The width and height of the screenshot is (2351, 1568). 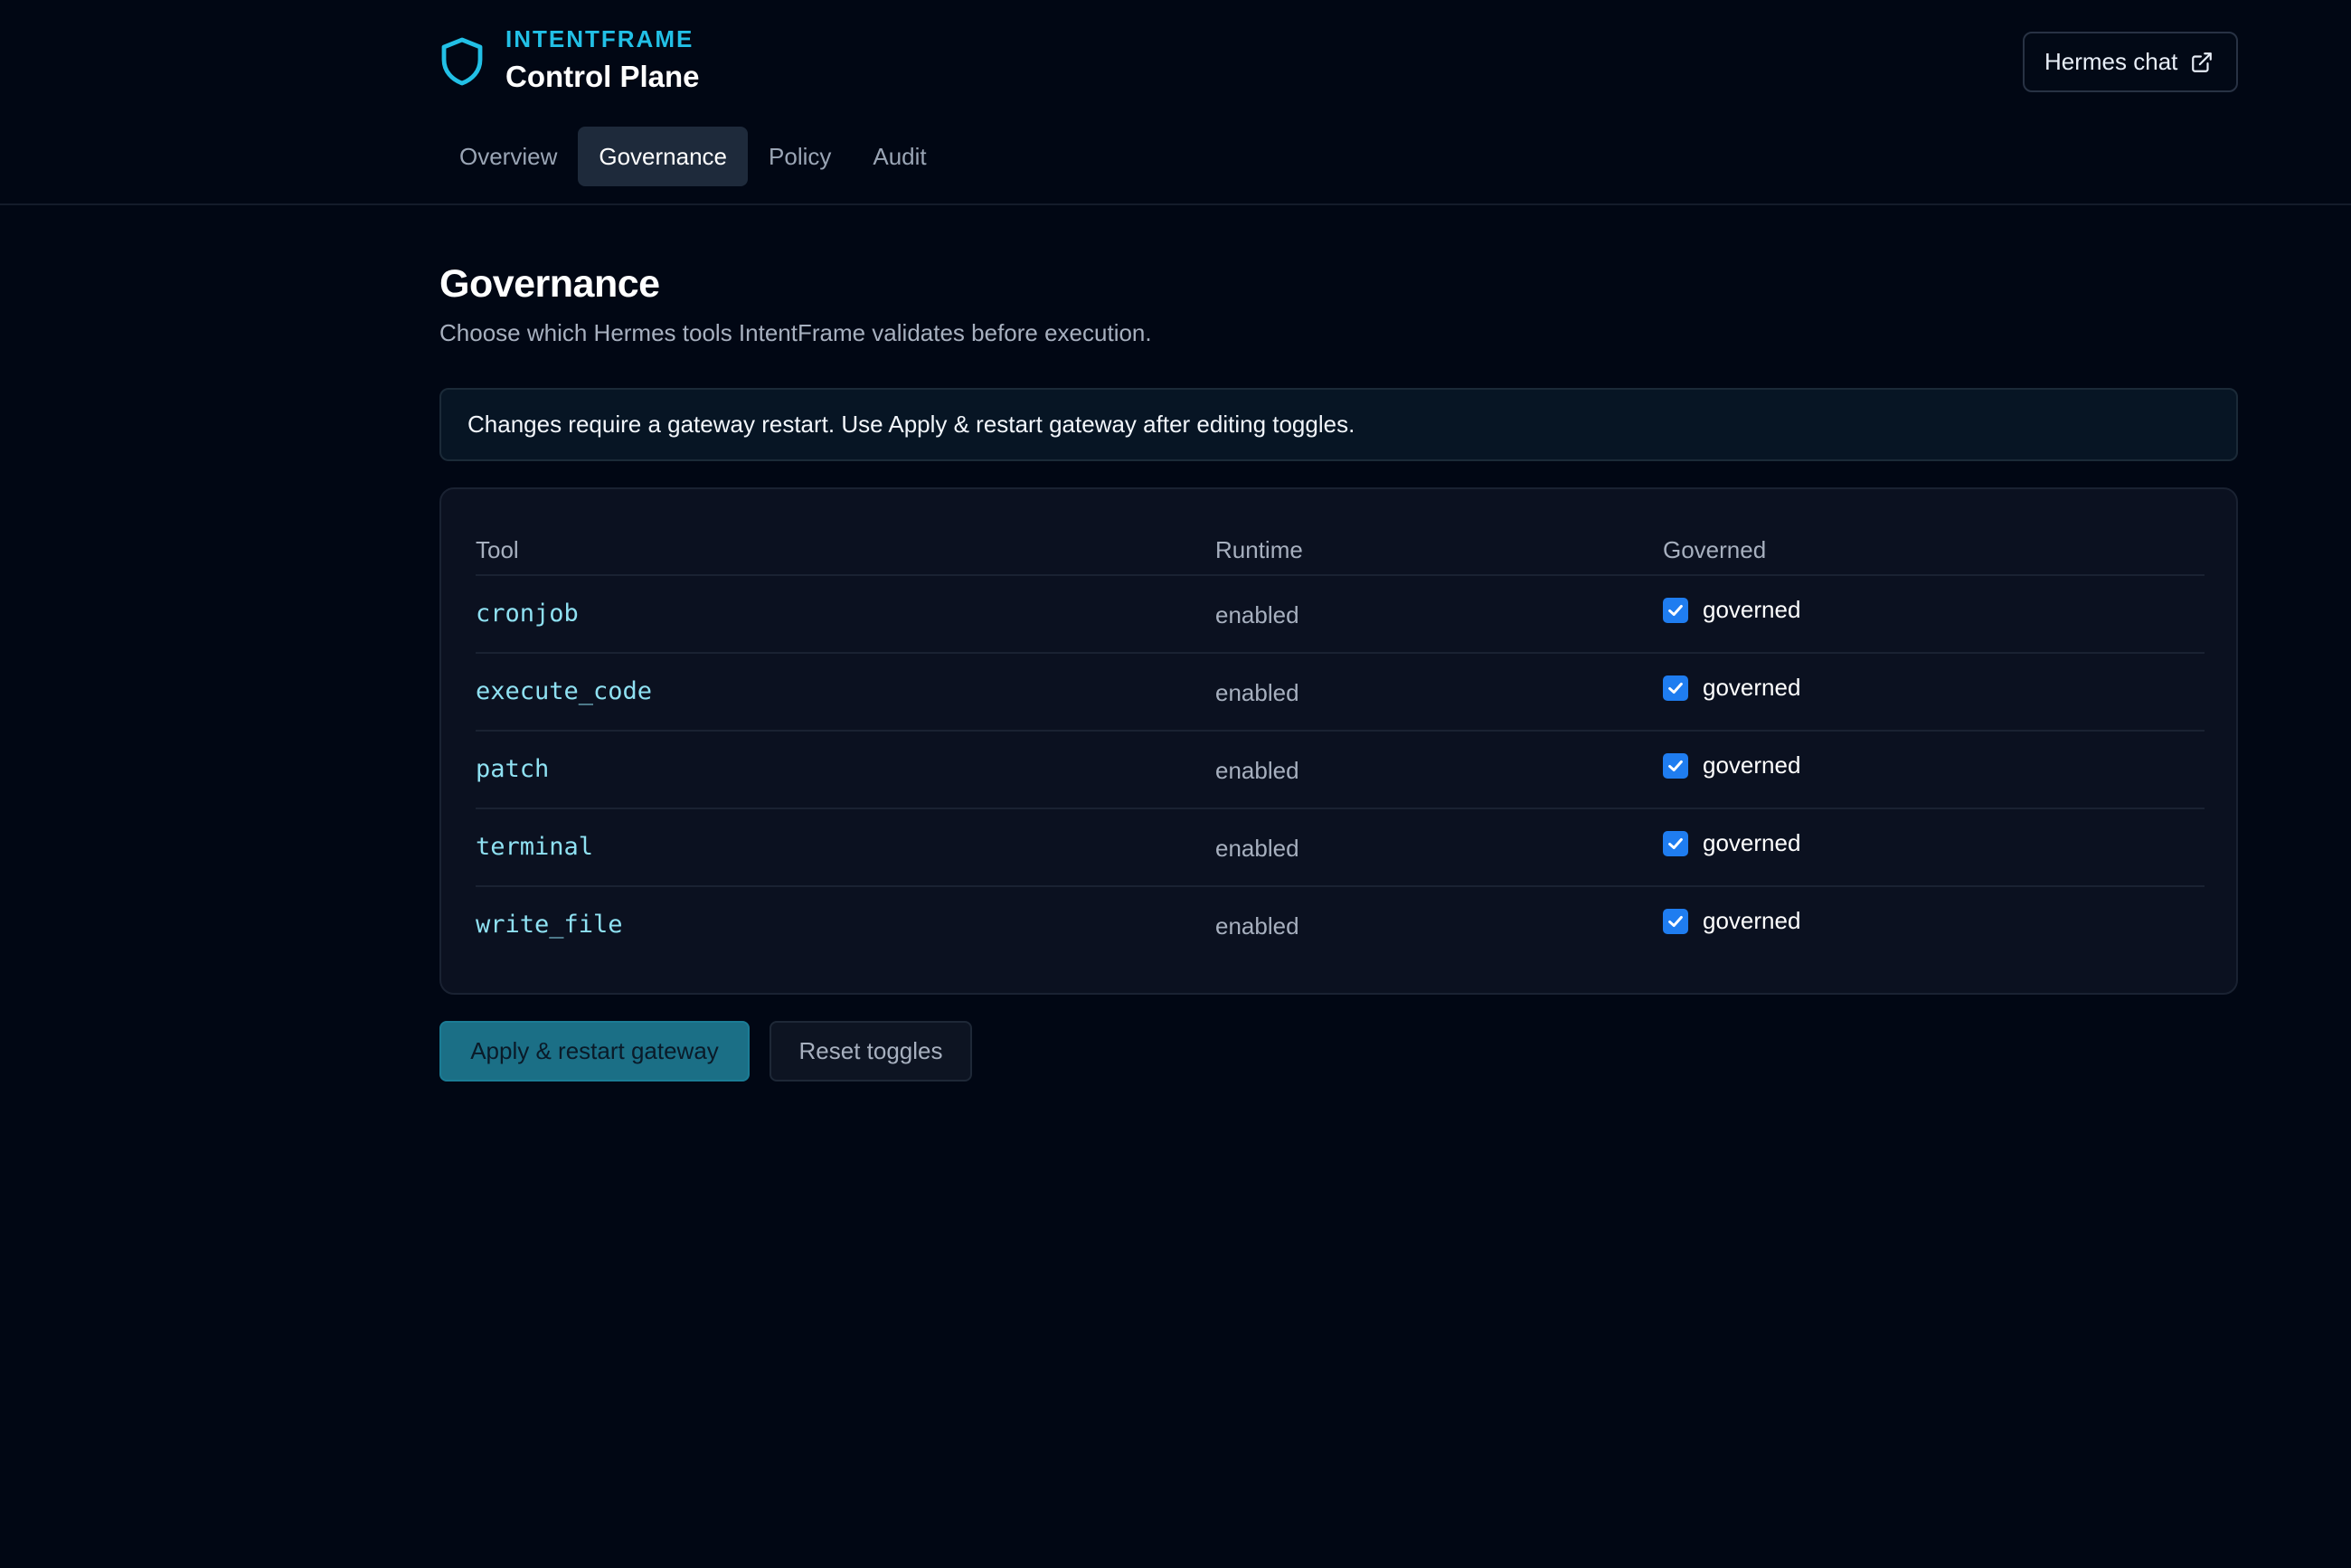 What do you see at coordinates (599, 38) in the screenshot?
I see `brand-name: INTENTFRAME` at bounding box center [599, 38].